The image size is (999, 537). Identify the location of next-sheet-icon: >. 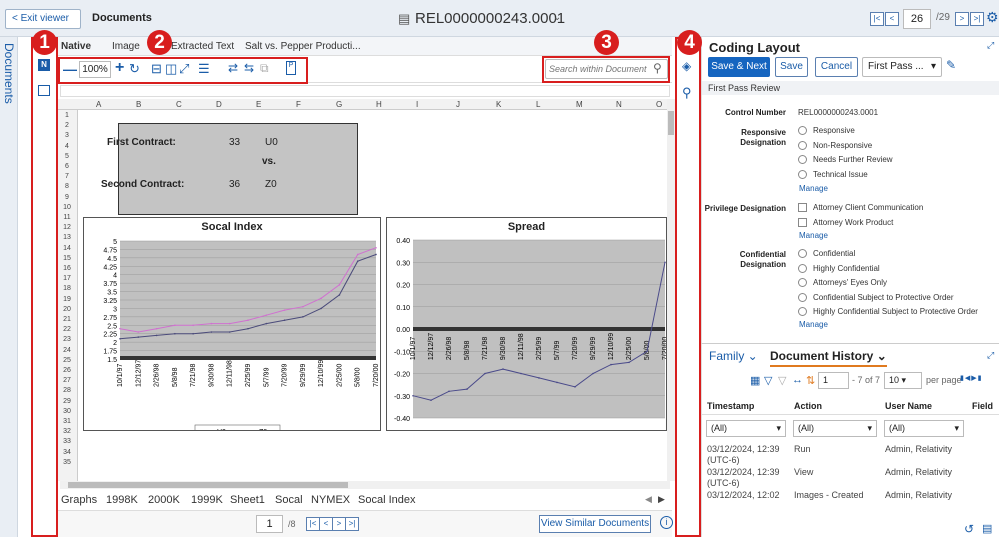
(339, 524).